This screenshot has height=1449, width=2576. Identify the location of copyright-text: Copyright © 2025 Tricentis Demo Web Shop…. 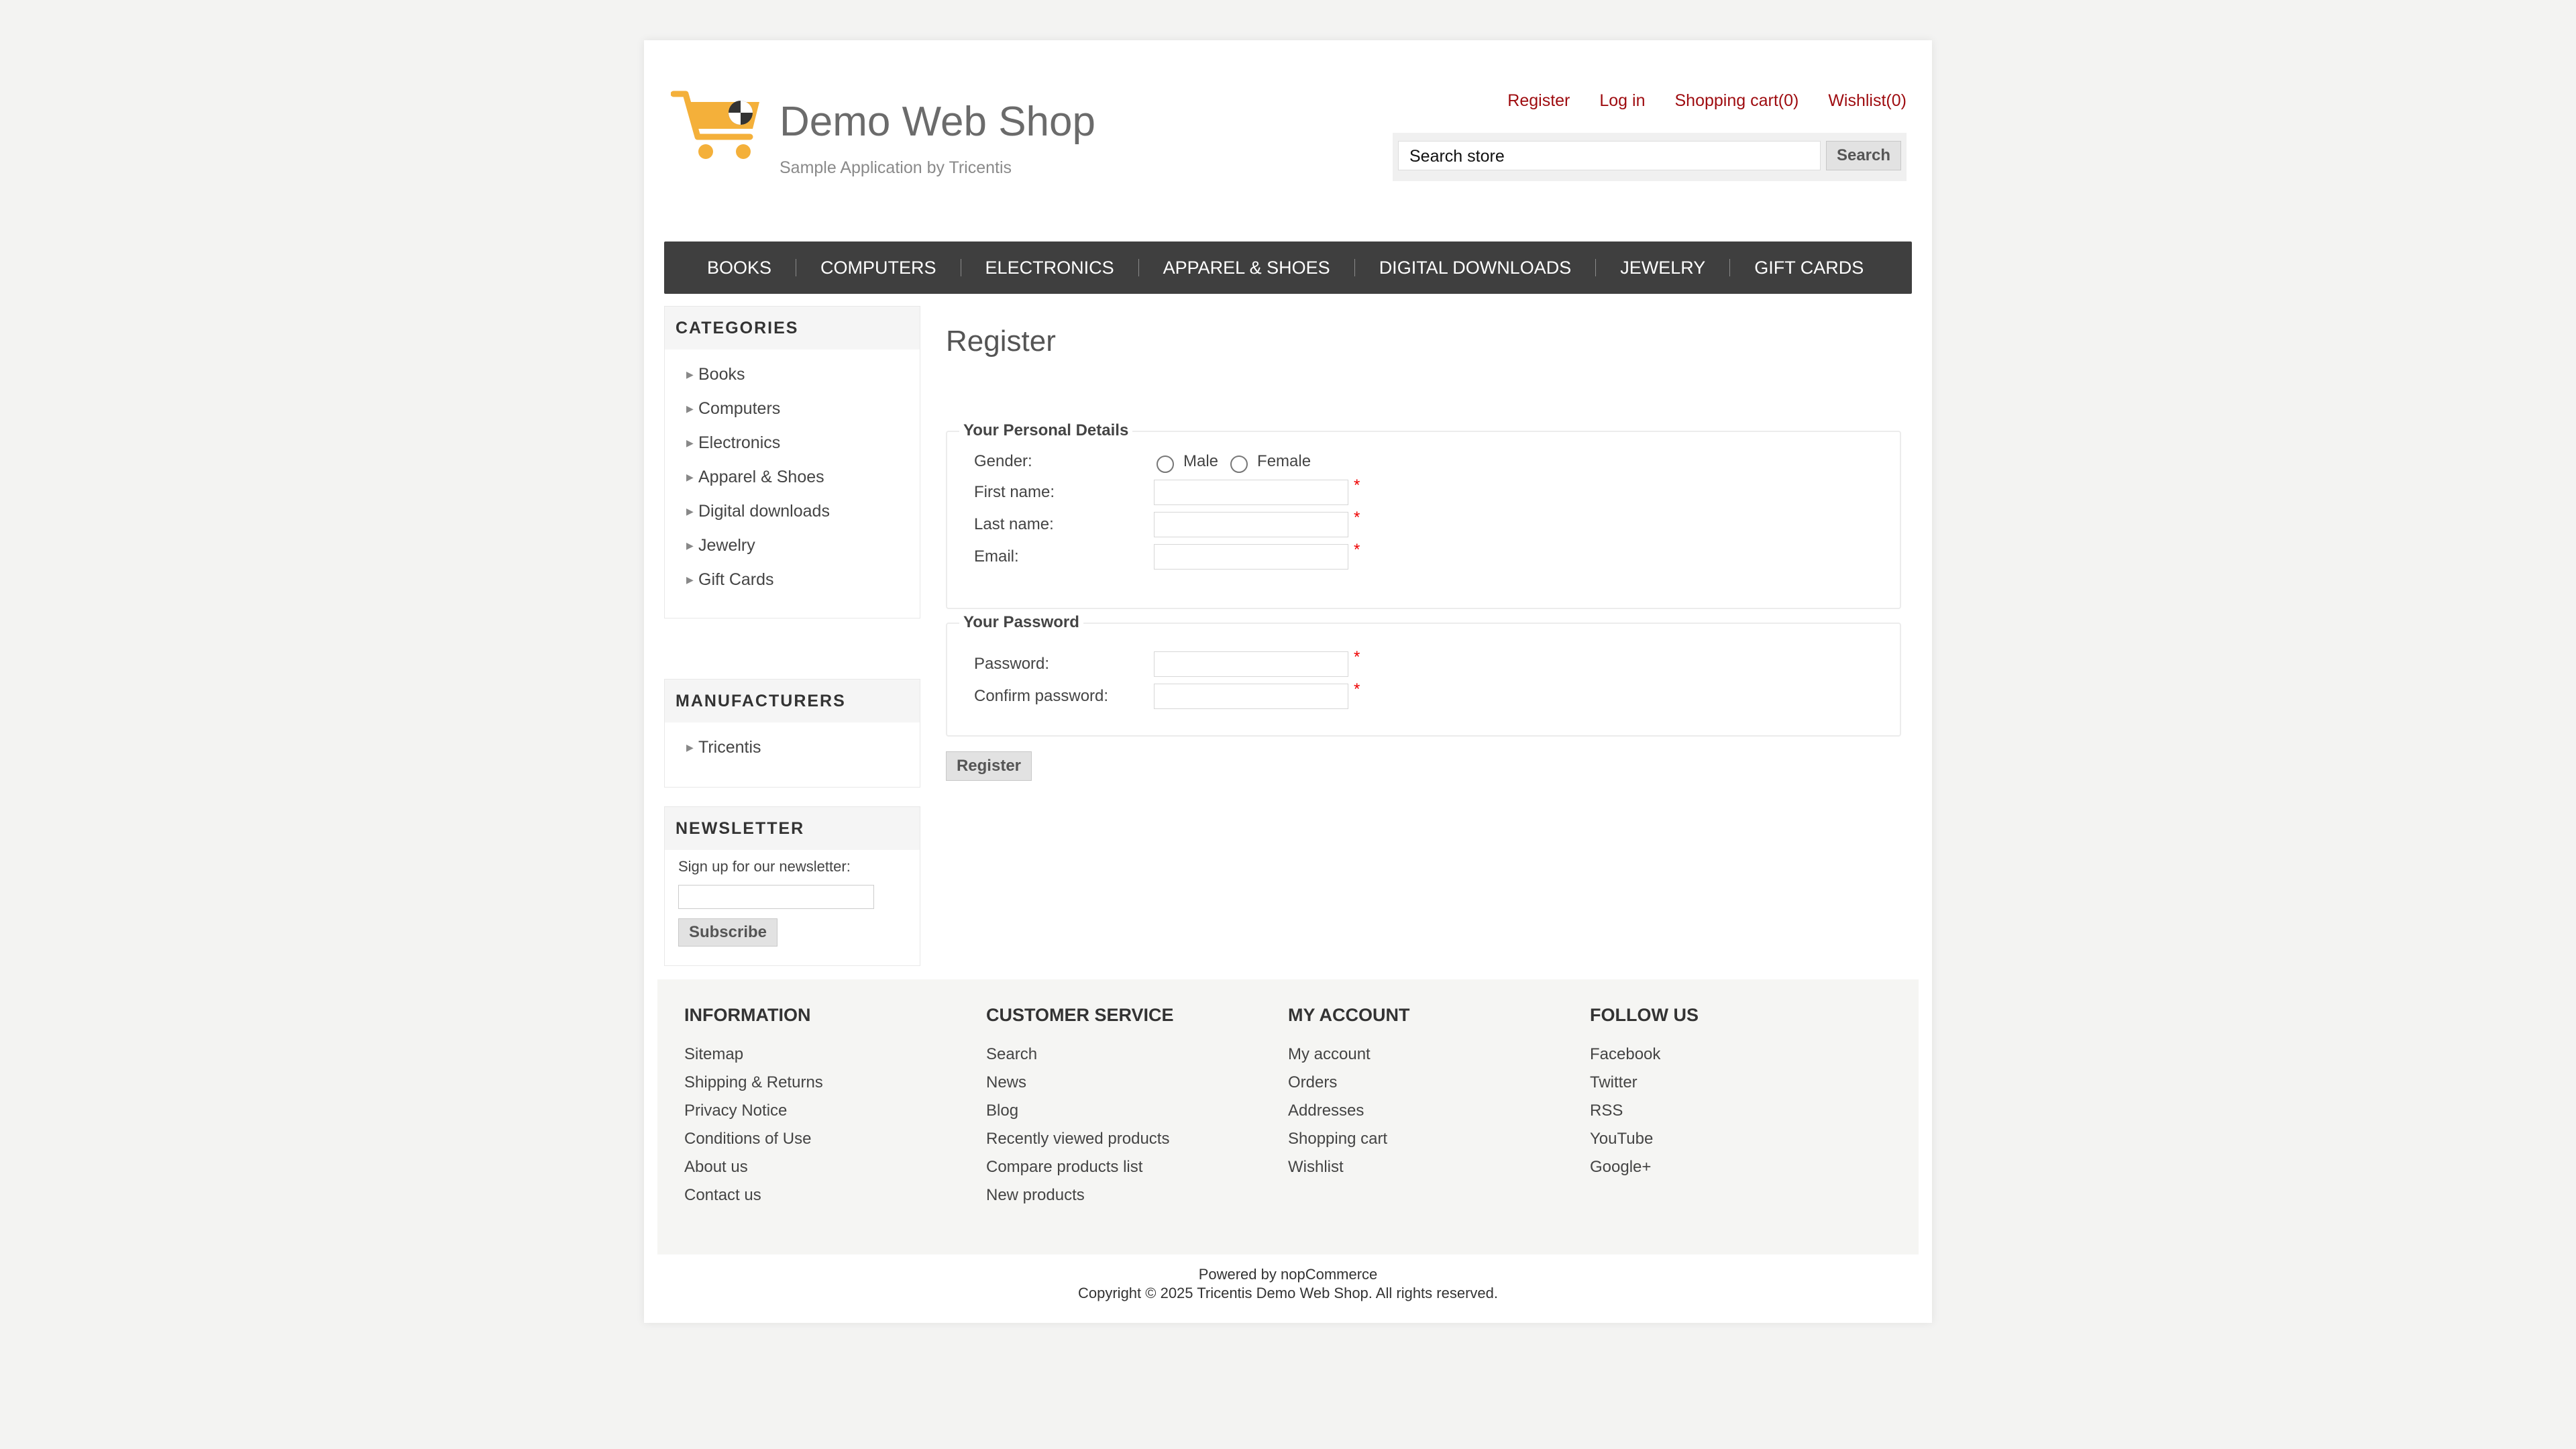
(1288, 1293).